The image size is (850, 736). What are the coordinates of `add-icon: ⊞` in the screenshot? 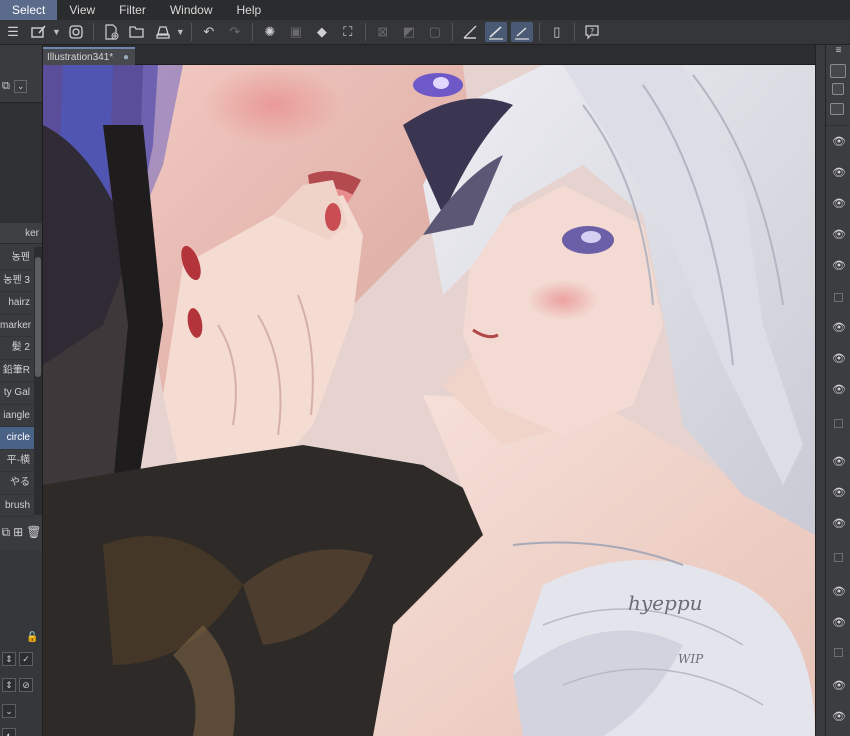 It's located at (18, 532).